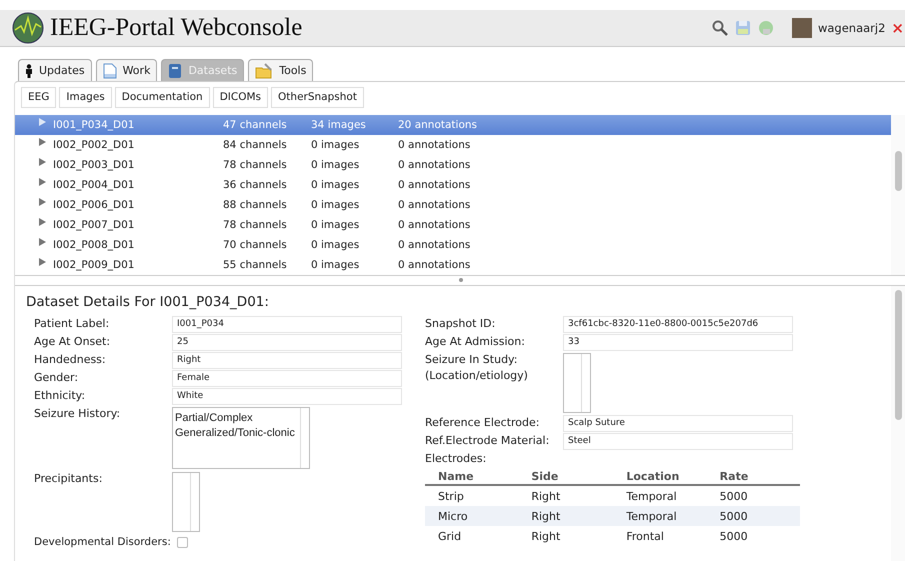  Describe the element at coordinates (93, 185) in the screenshot. I see `dataset-name: I002_P004_D01` at that location.